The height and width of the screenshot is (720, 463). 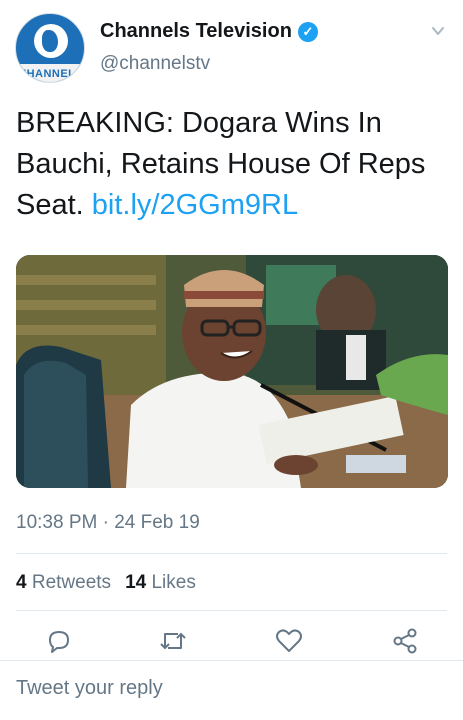 I want to click on retweets-stat: 4 Retweets, so click(x=63, y=583).